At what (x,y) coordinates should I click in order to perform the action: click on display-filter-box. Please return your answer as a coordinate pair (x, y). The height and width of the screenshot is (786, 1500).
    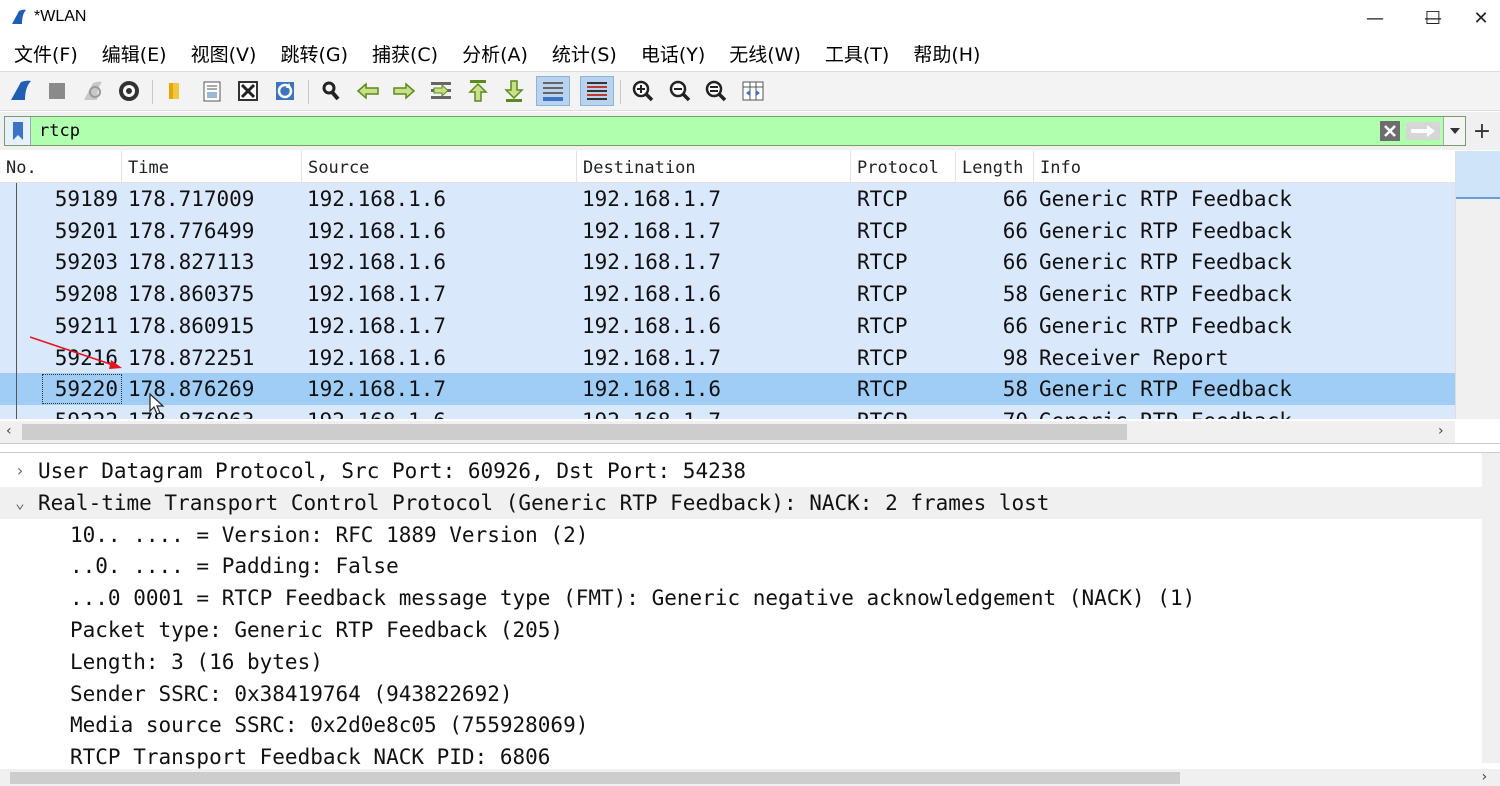
    Looking at the image, I should click on (735, 131).